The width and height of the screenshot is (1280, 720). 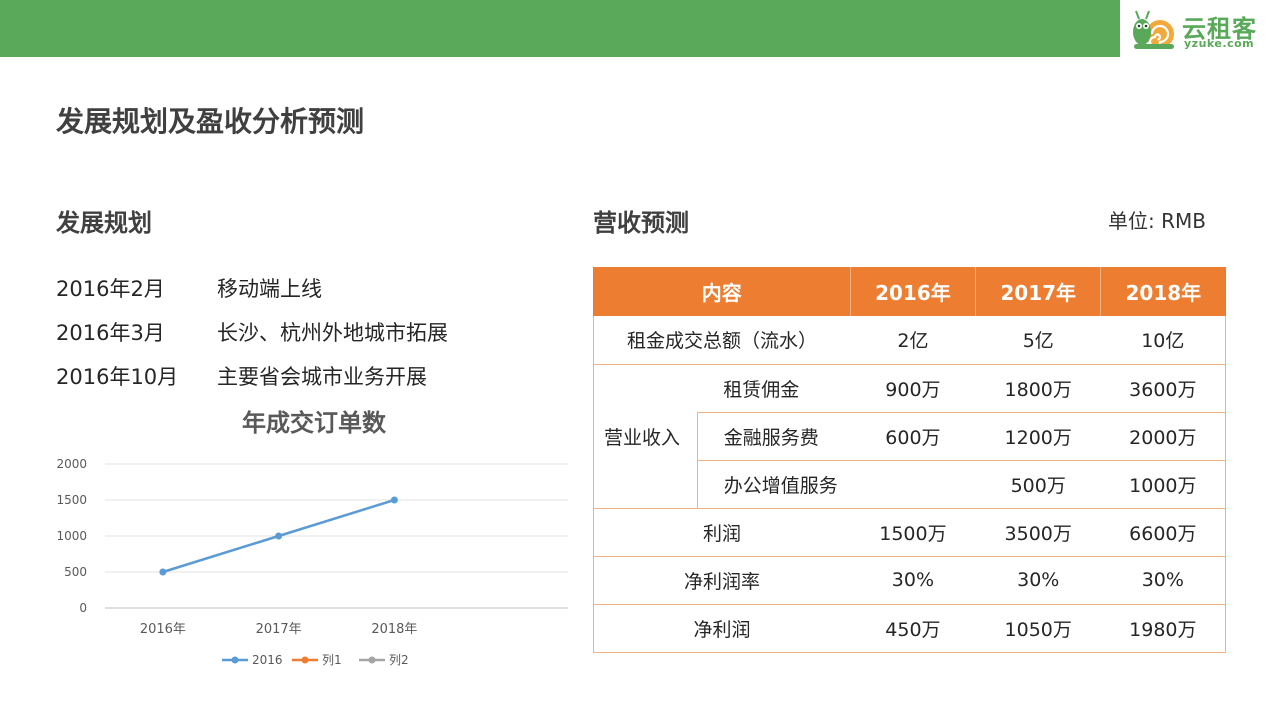 I want to click on snail-mascot-icon, so click(x=1153, y=29).